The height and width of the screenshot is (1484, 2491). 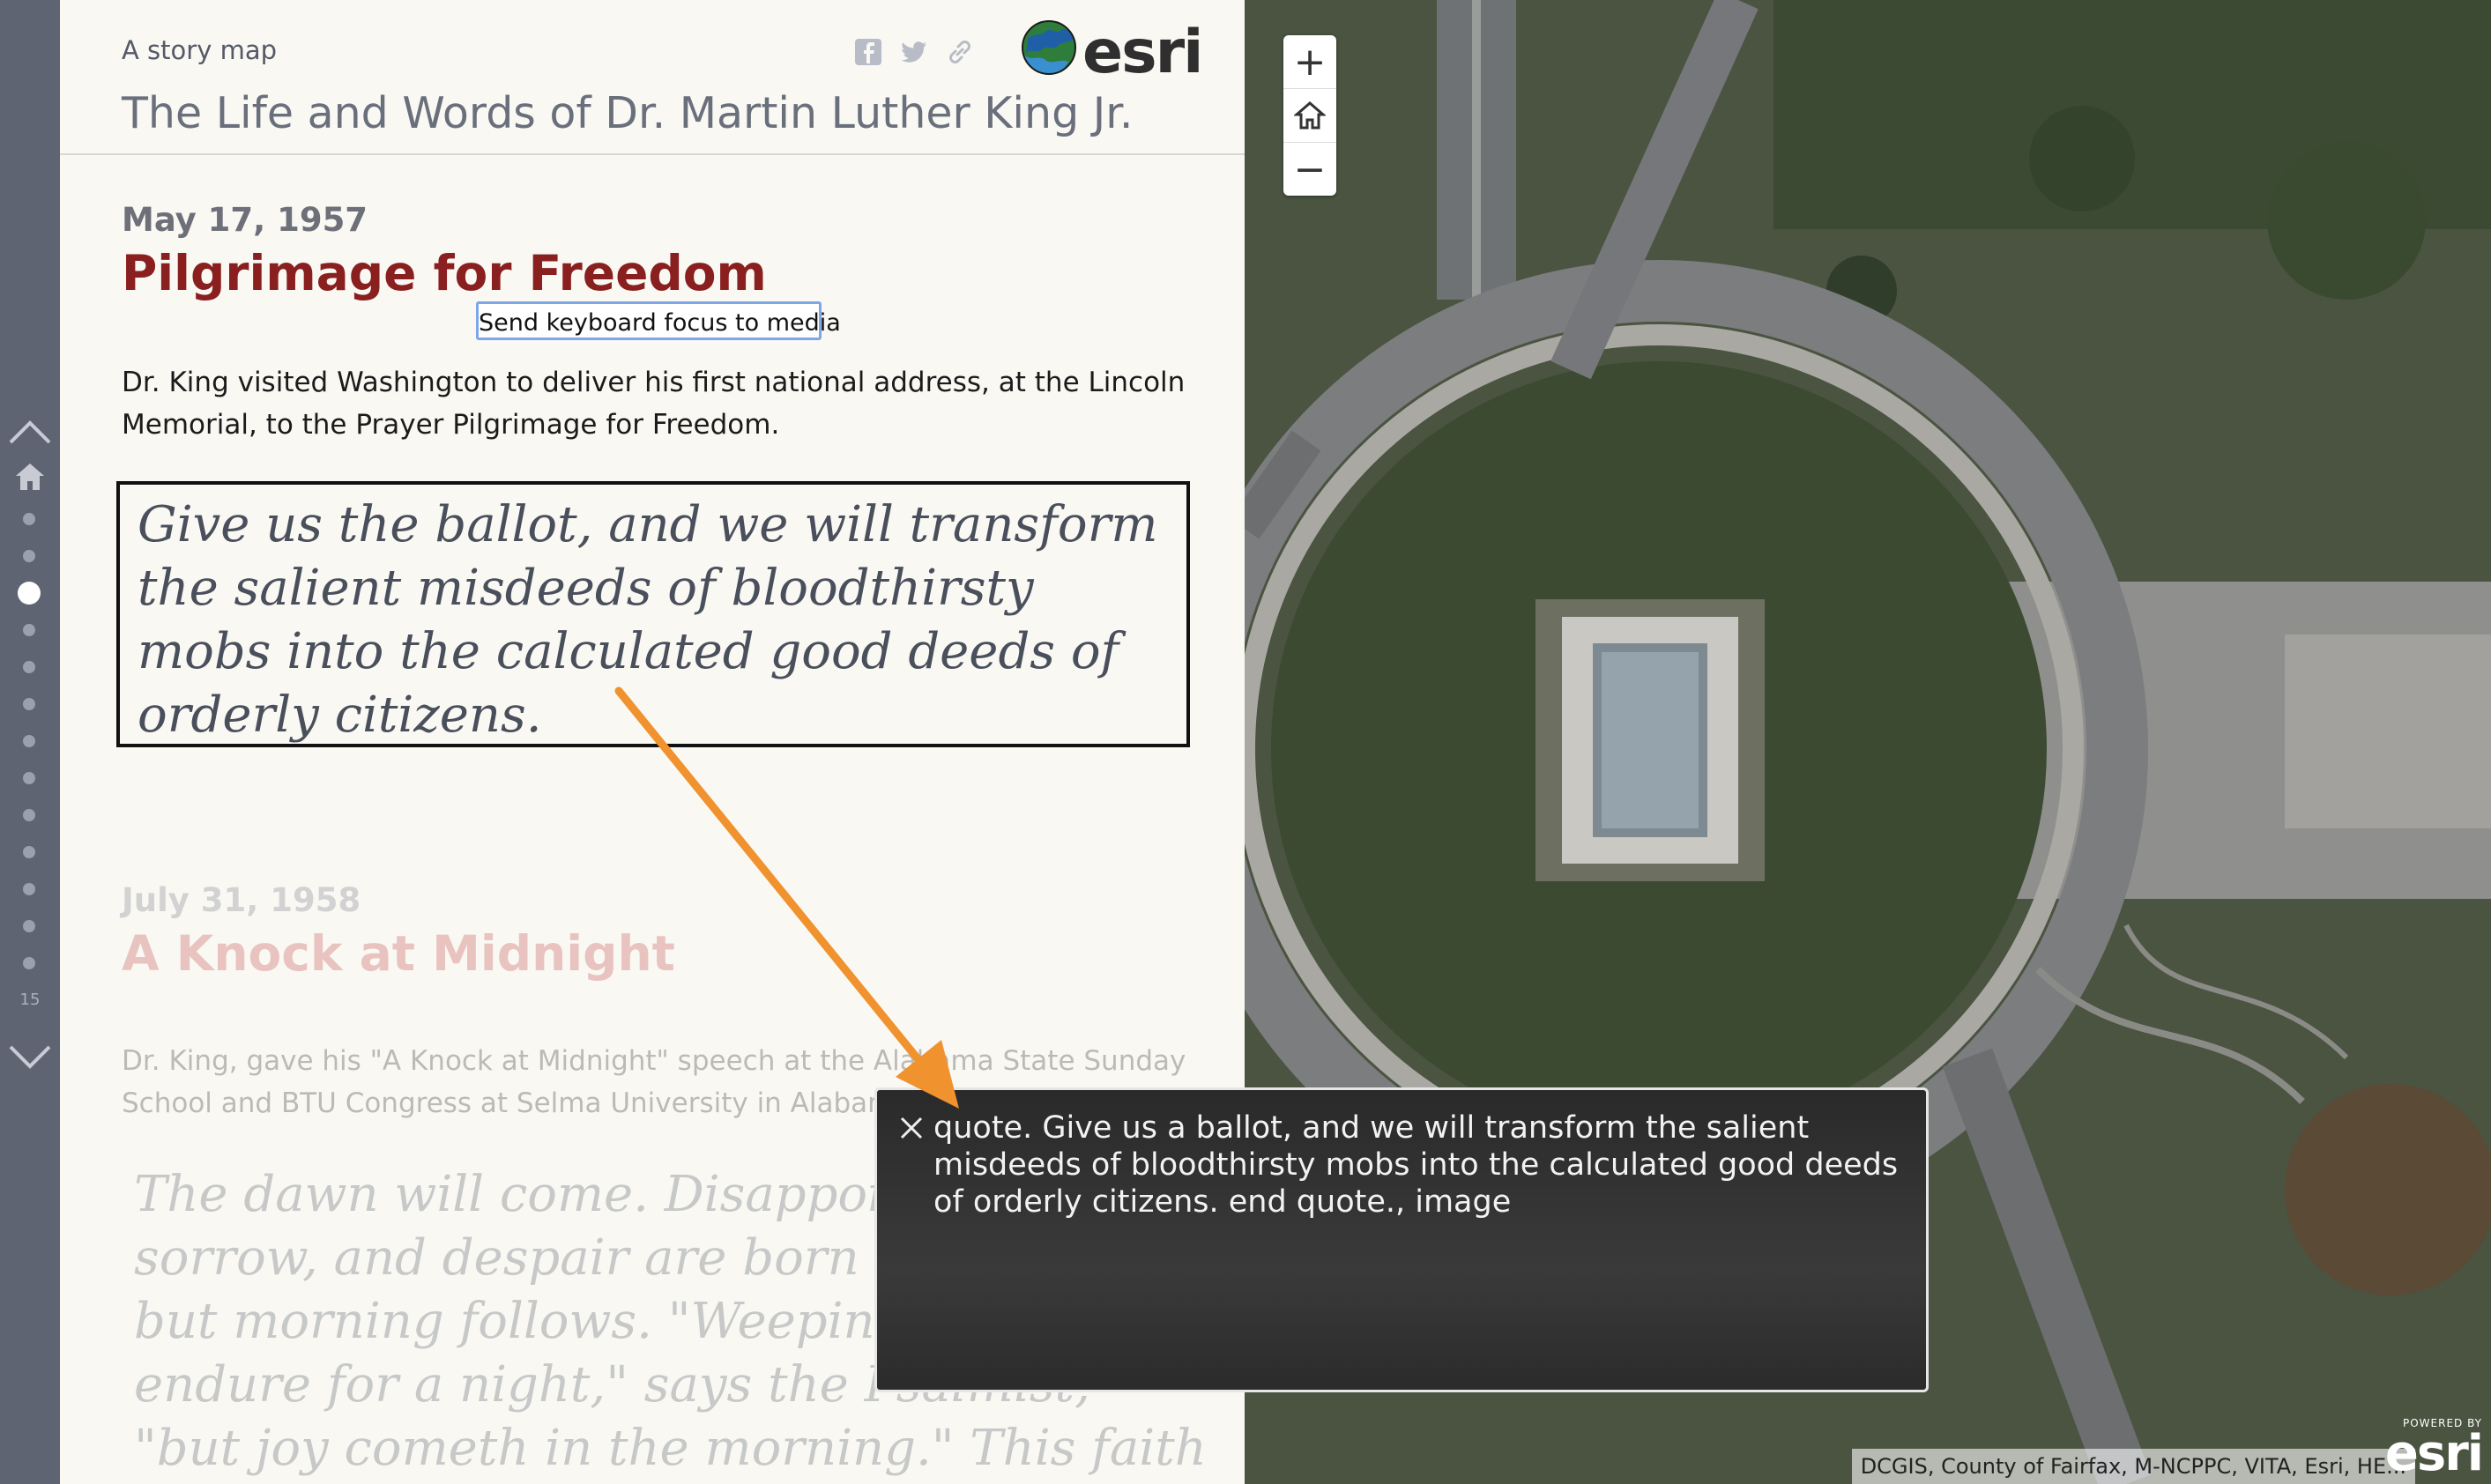 I want to click on esri-logo-text: esri, so click(x=1142, y=52).